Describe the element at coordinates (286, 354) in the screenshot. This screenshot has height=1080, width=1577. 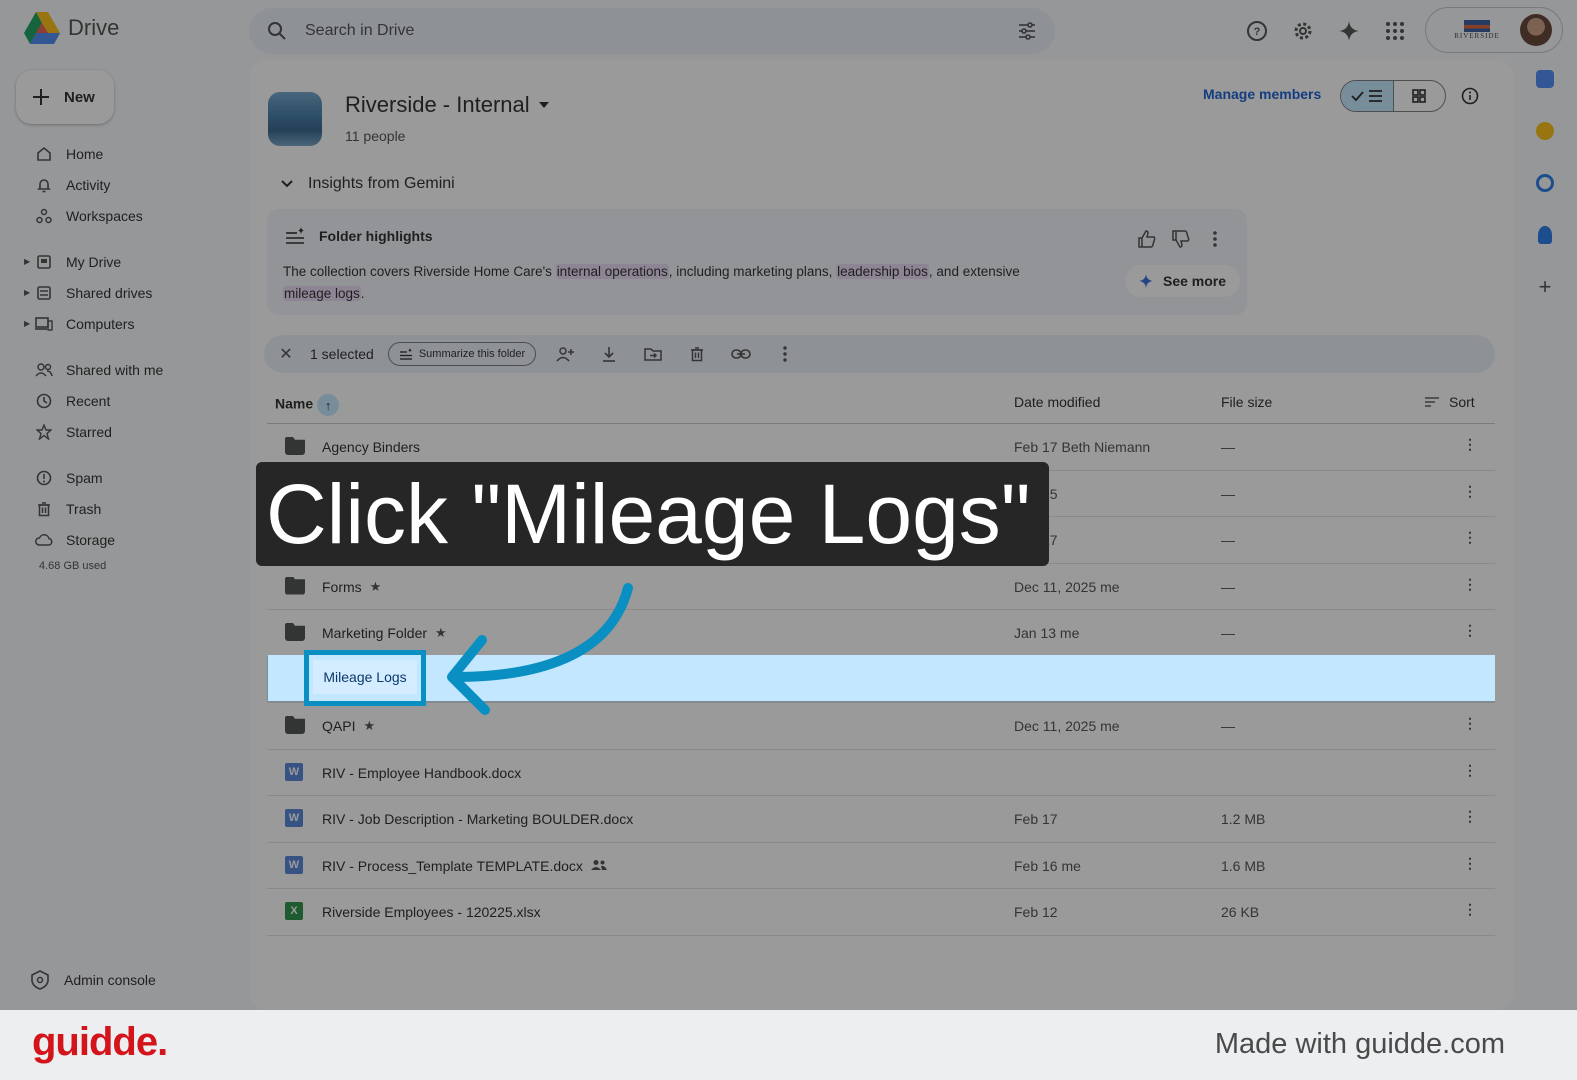
I see `clear-selection-close-icon: ✕` at that location.